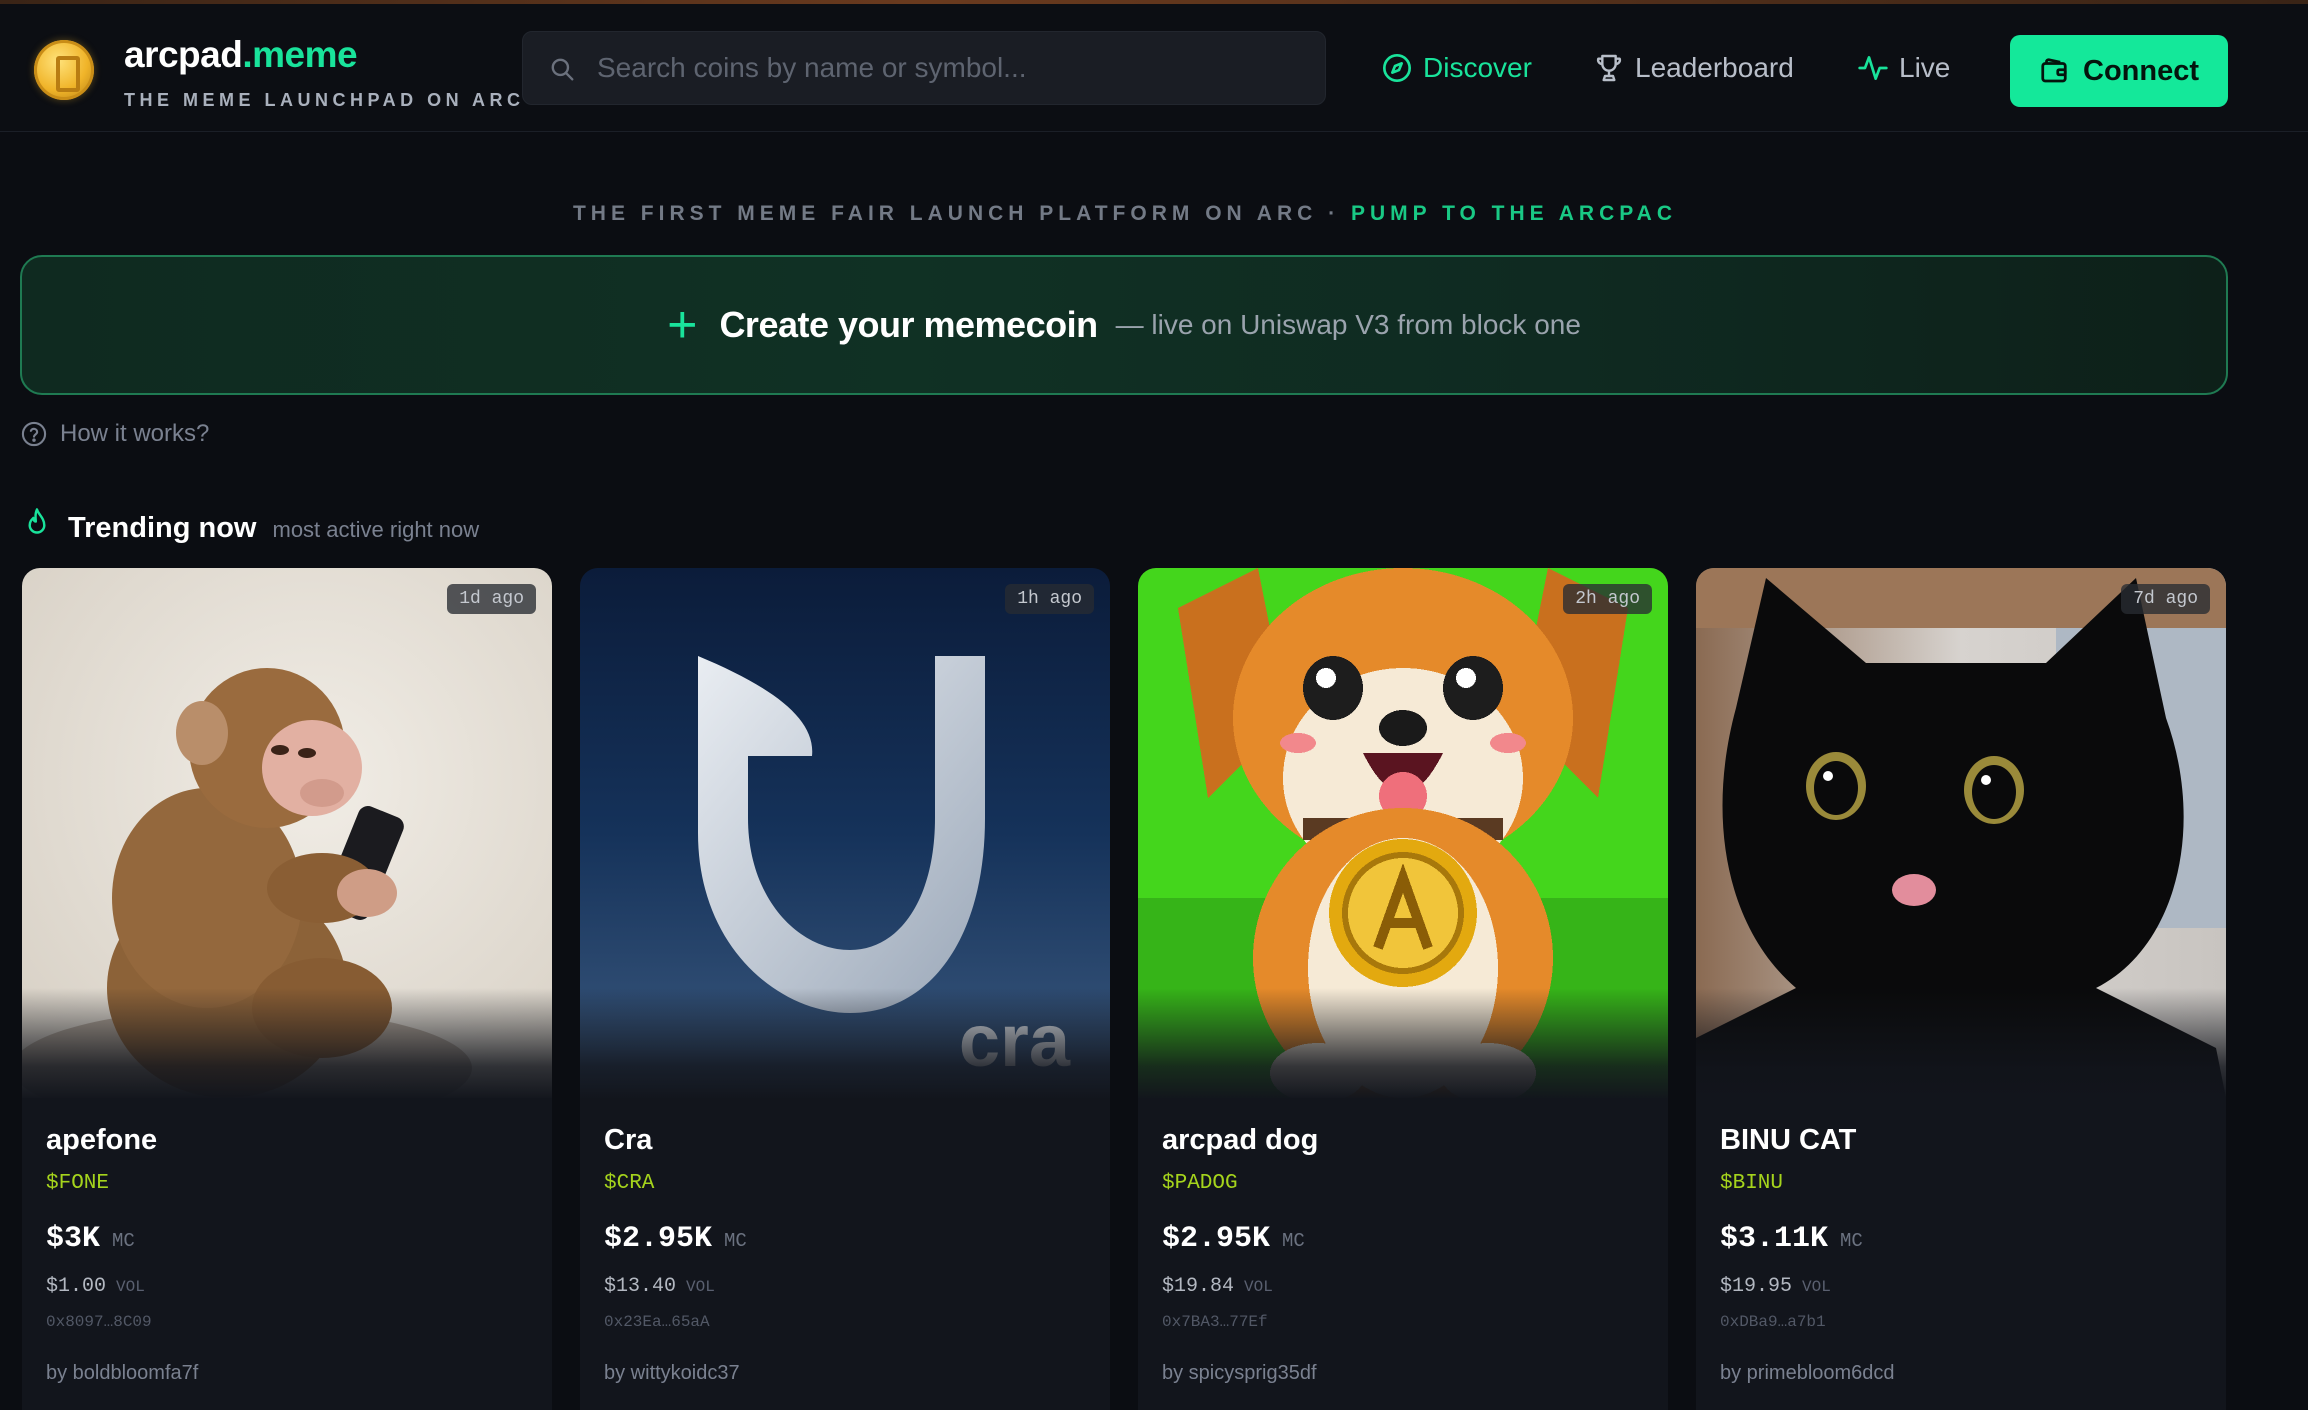  Describe the element at coordinates (76, 1286) in the screenshot. I see `volume-value: $1.00` at that location.